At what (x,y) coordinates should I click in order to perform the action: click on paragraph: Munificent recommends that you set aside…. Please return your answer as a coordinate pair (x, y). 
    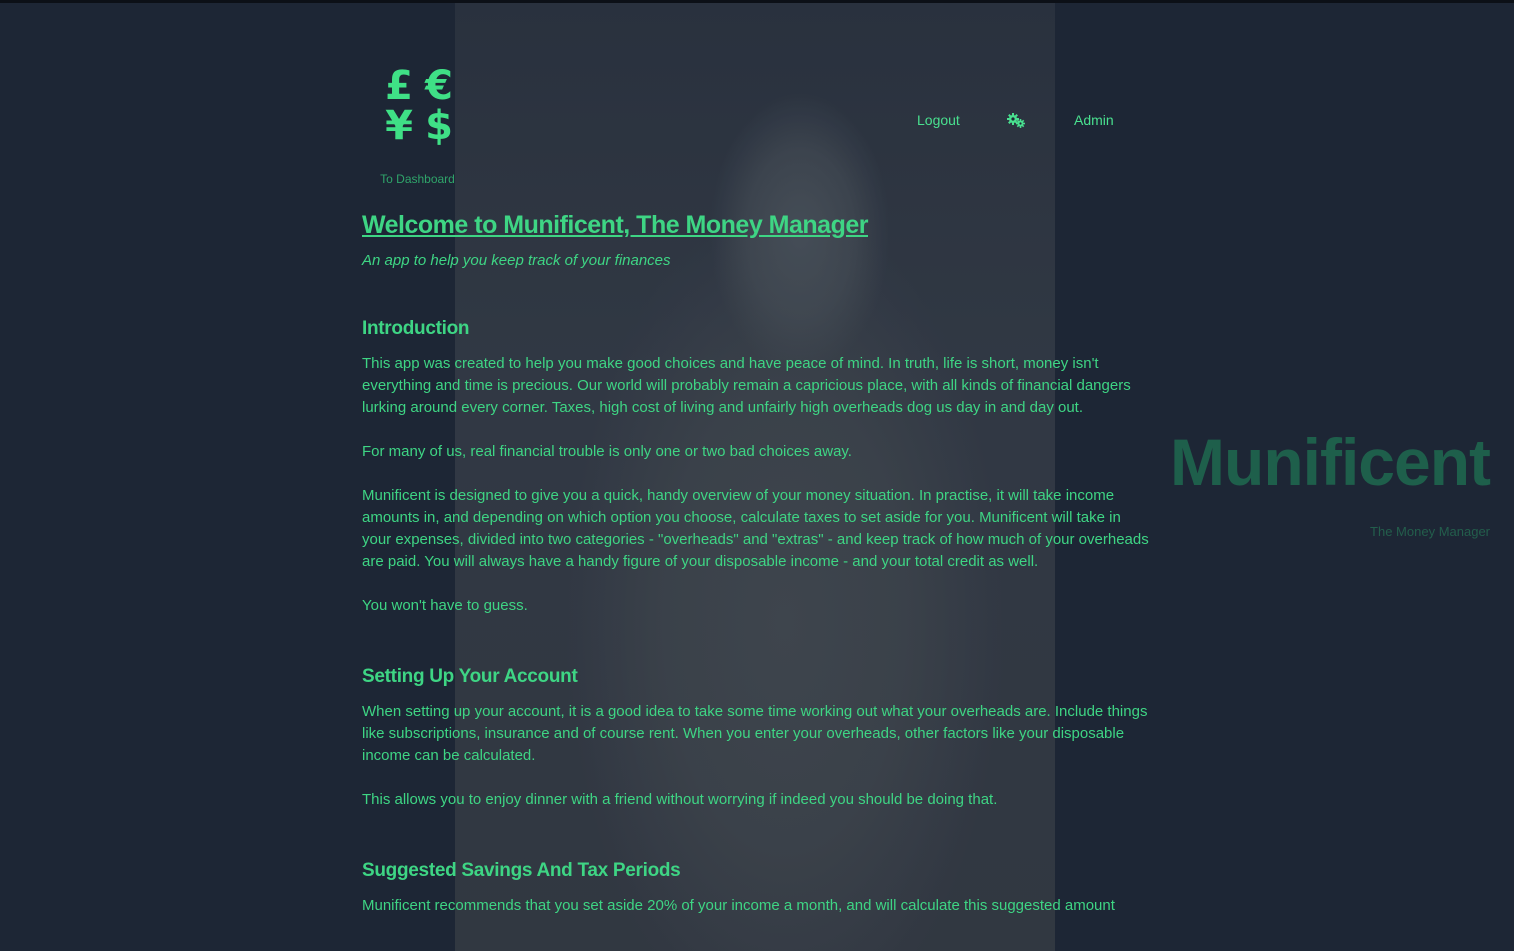
    Looking at the image, I should click on (738, 905).